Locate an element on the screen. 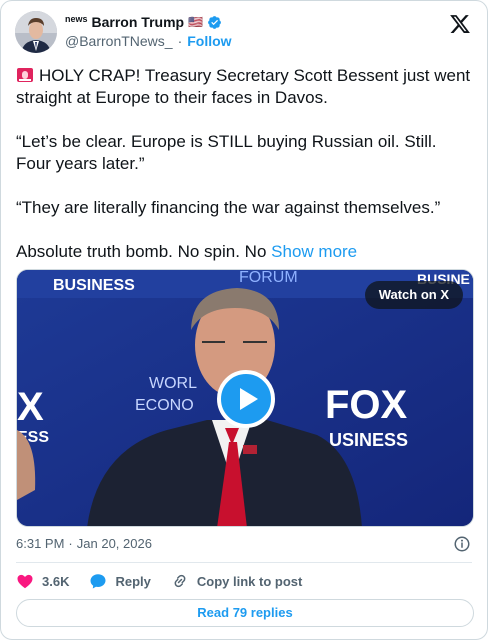 The width and height of the screenshot is (488, 640). author-name: Barron Trump is located at coordinates (138, 22).